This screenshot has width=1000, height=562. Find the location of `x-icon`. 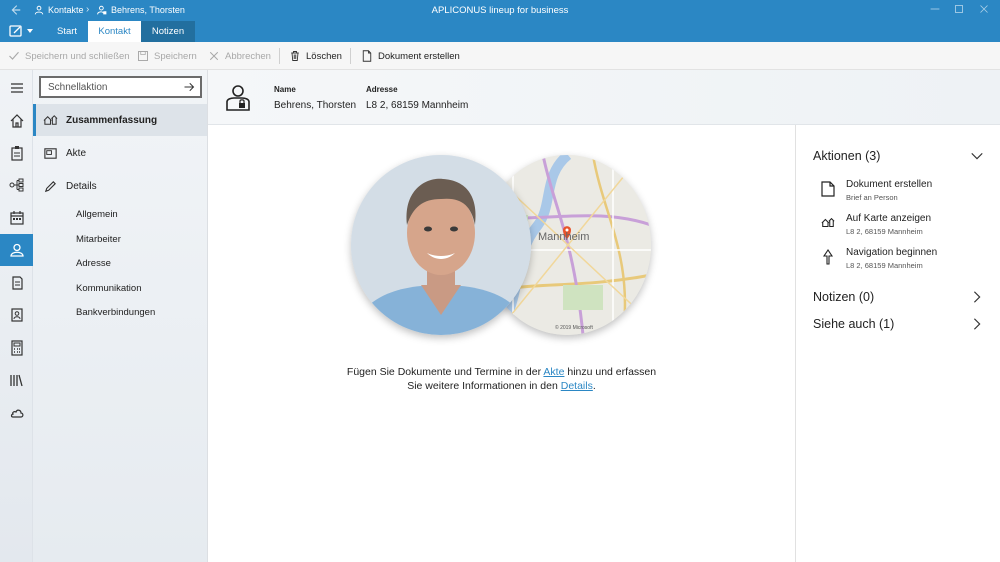

x-icon is located at coordinates (214, 56).